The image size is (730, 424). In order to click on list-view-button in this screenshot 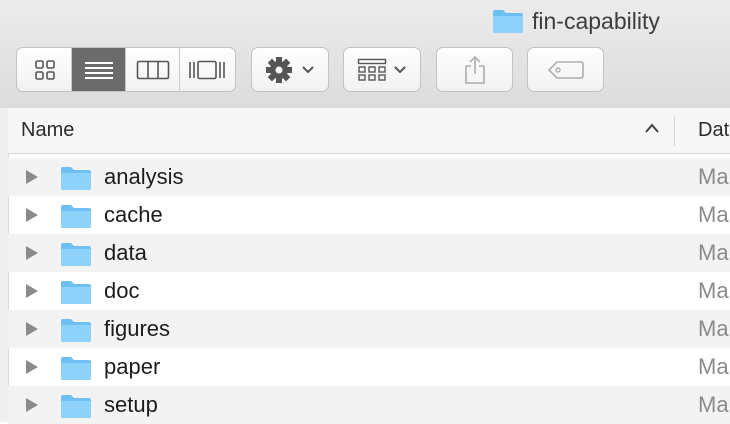, I will do `click(99, 69)`.